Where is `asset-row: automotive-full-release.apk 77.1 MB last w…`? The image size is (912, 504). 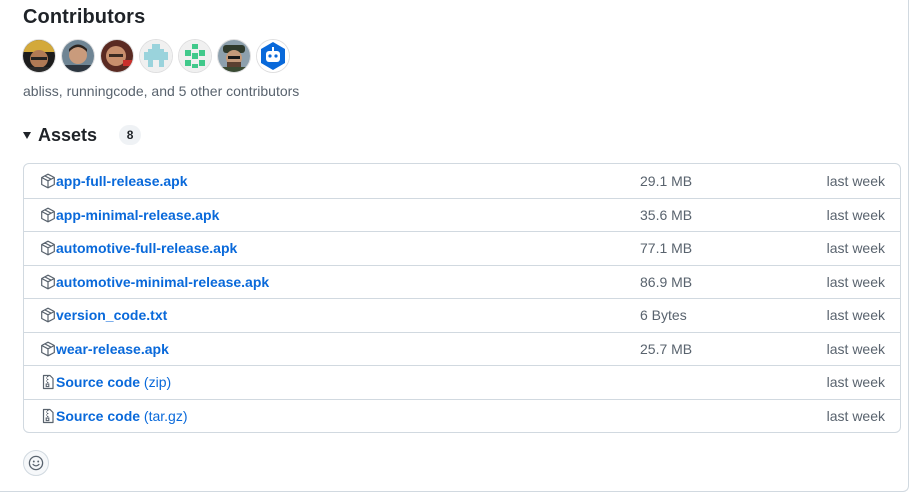 asset-row: automotive-full-release.apk 77.1 MB last w… is located at coordinates (462, 248).